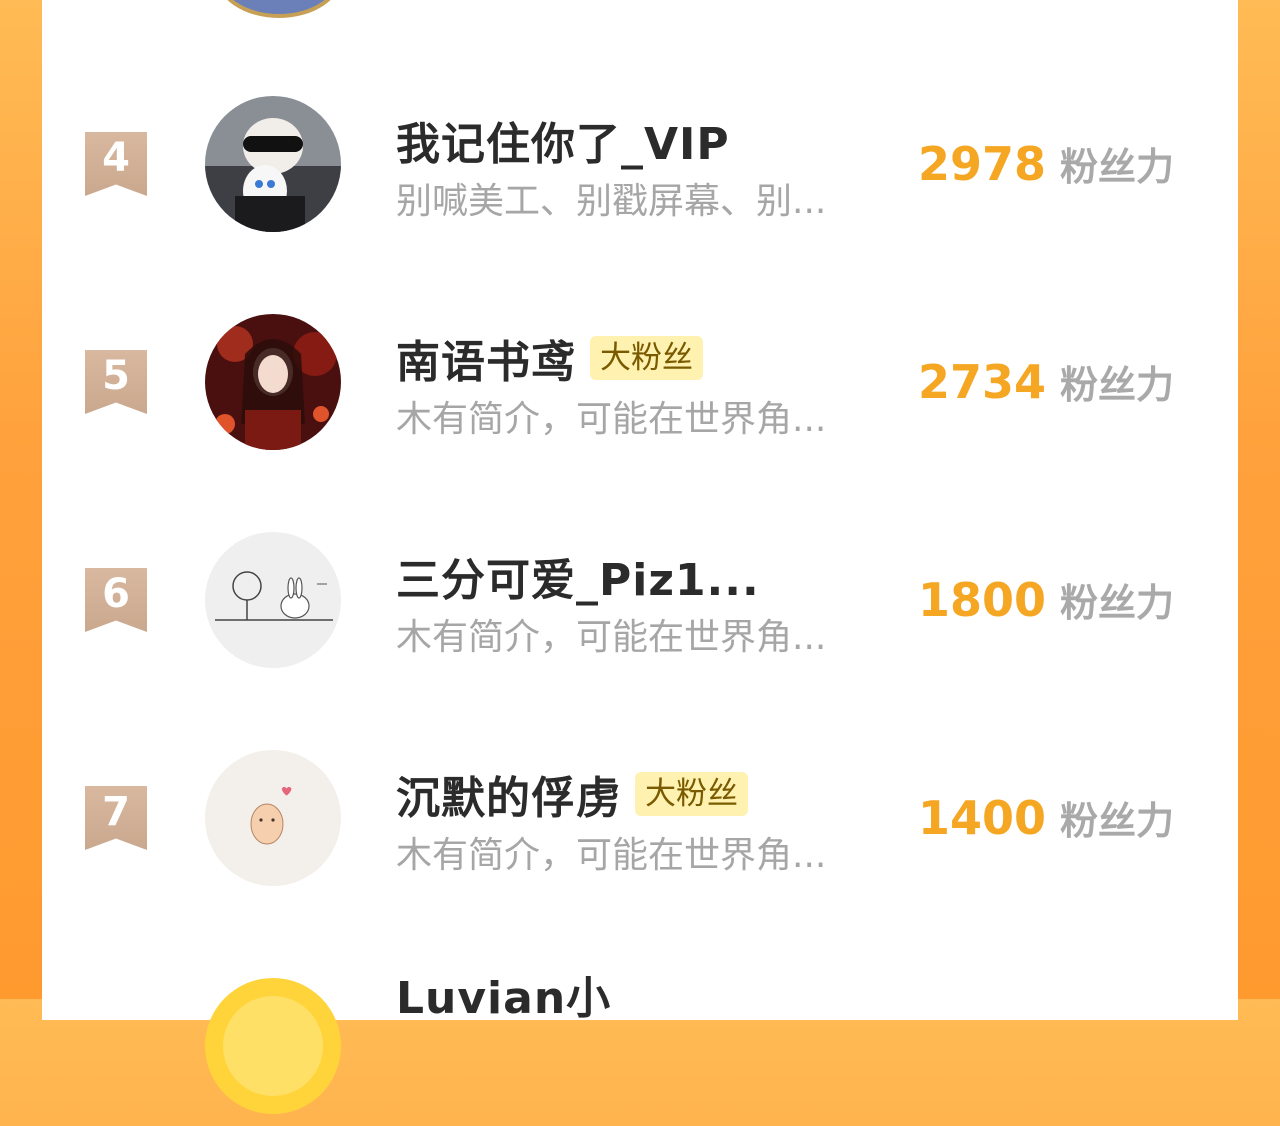 This screenshot has width=1280, height=1126. What do you see at coordinates (279, 9) in the screenshot?
I see `avatar-previous` at bounding box center [279, 9].